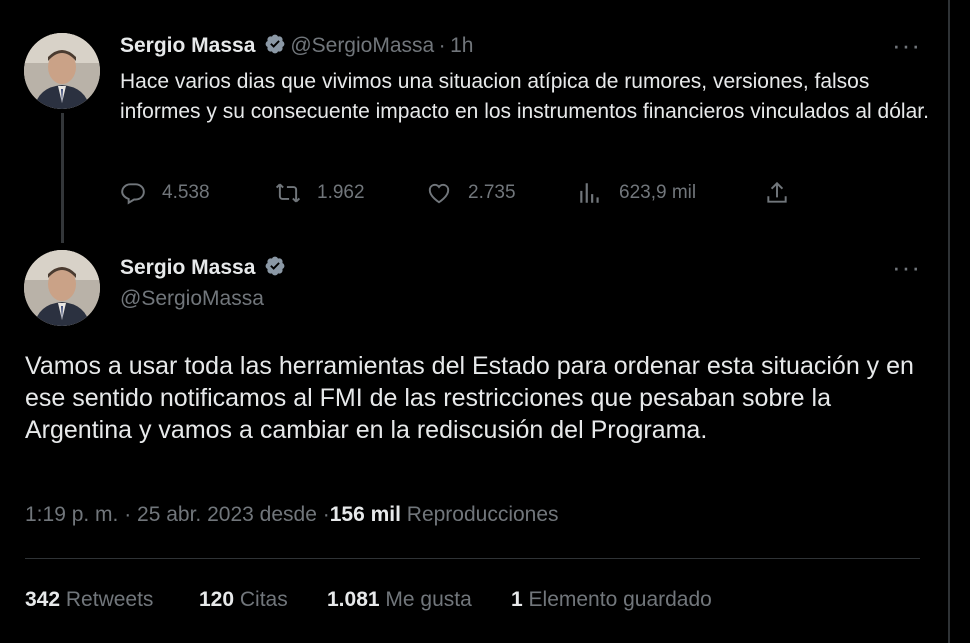 Image resolution: width=970 pixels, height=643 pixels. What do you see at coordinates (517, 599) in the screenshot?
I see `bookmarks-count: 1` at bounding box center [517, 599].